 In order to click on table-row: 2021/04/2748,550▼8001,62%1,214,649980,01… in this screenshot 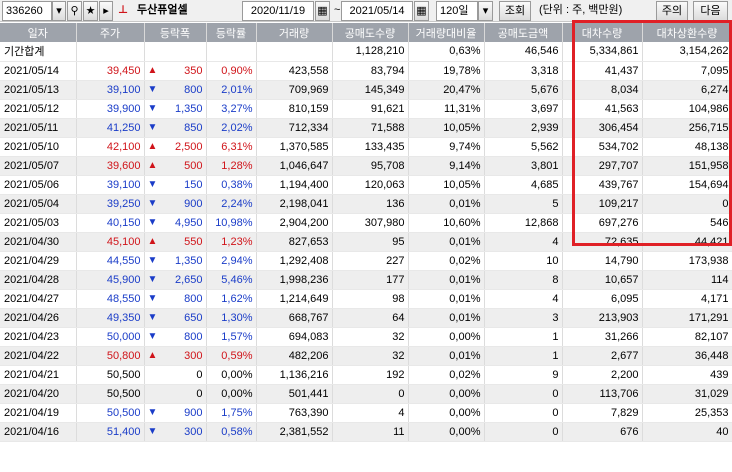, I will do `click(366, 299)`.